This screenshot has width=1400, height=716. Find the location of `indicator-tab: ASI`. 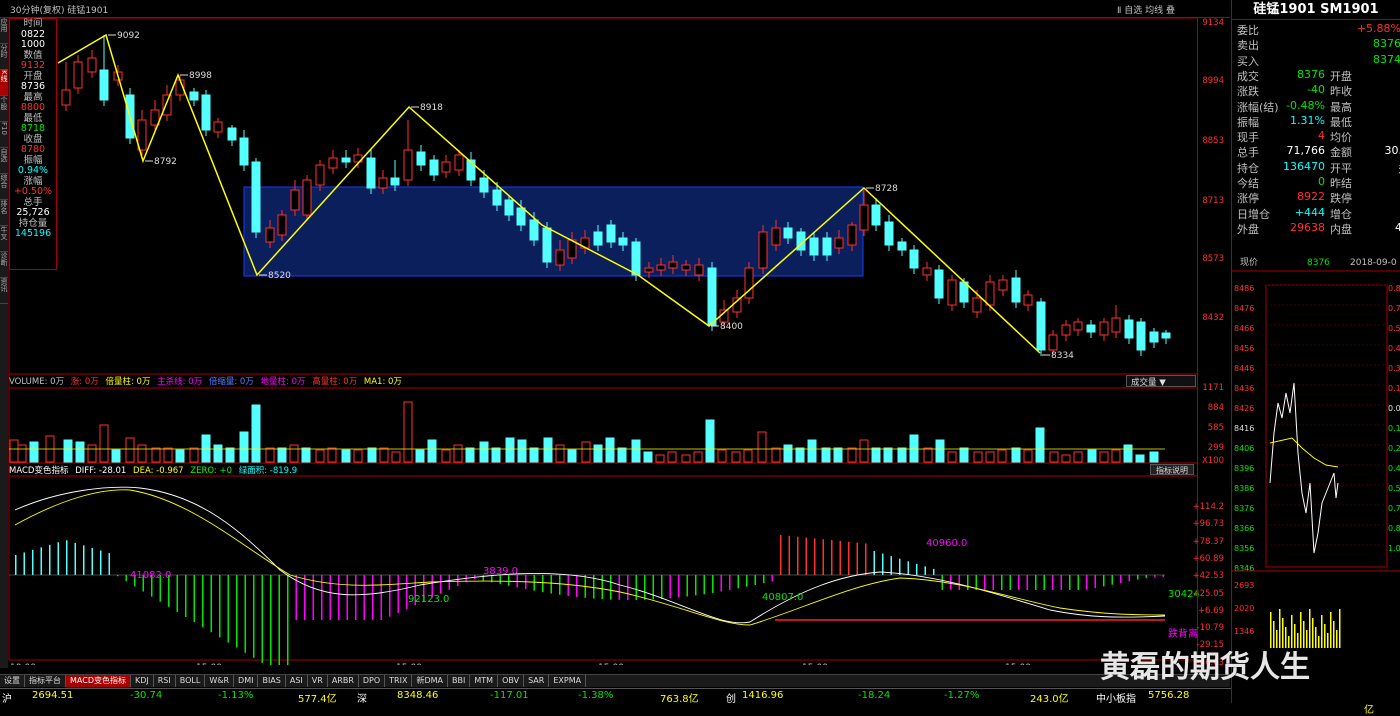

indicator-tab: ASI is located at coordinates (297, 681).